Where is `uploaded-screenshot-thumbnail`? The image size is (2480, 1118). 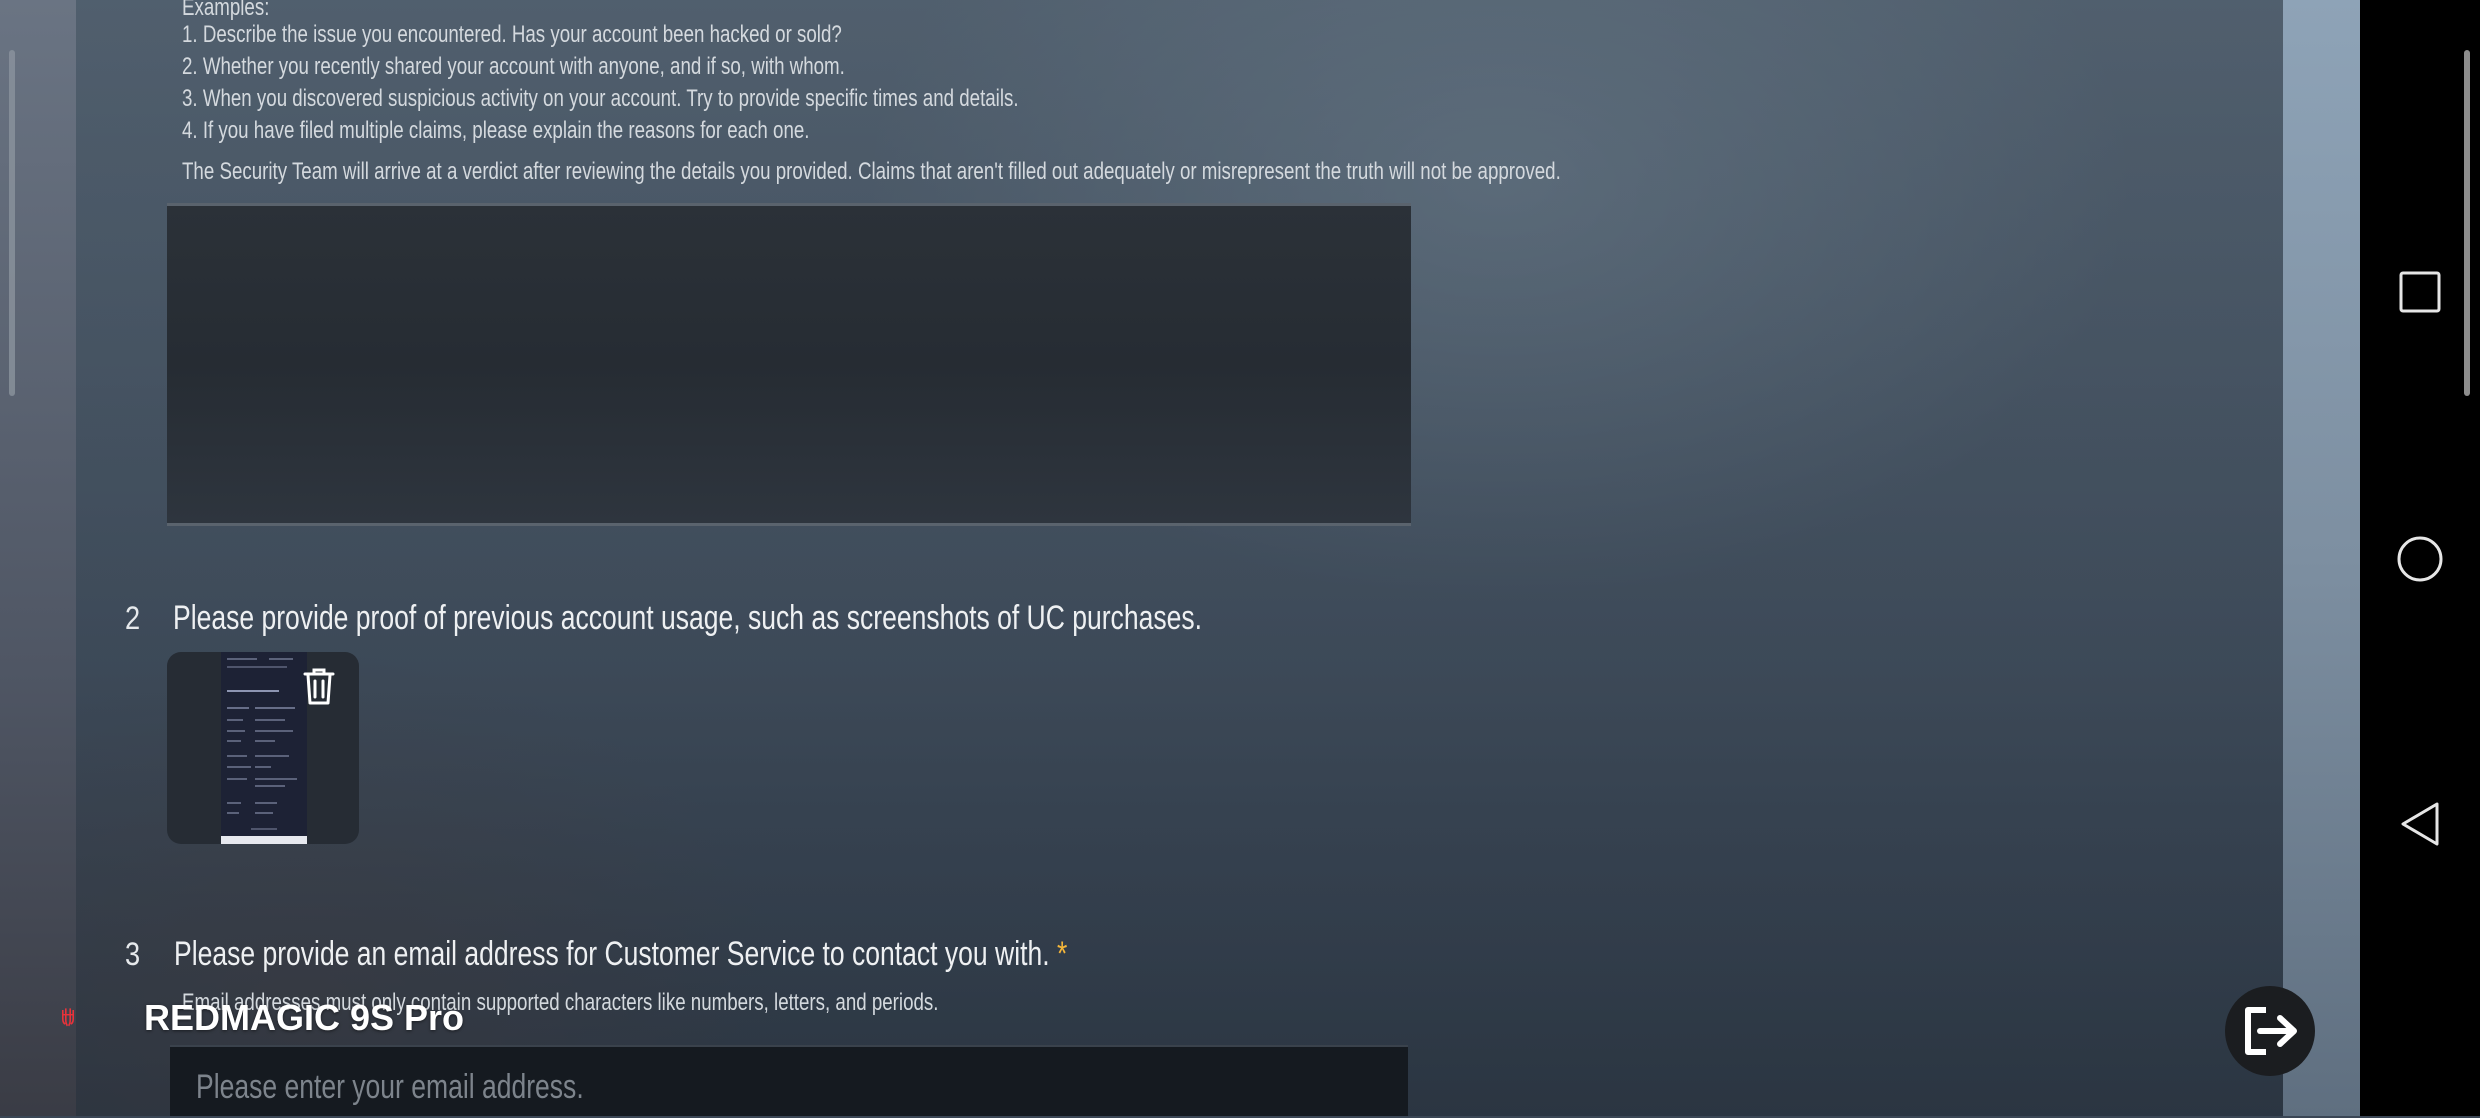
uploaded-screenshot-thumbnail is located at coordinates (263, 748).